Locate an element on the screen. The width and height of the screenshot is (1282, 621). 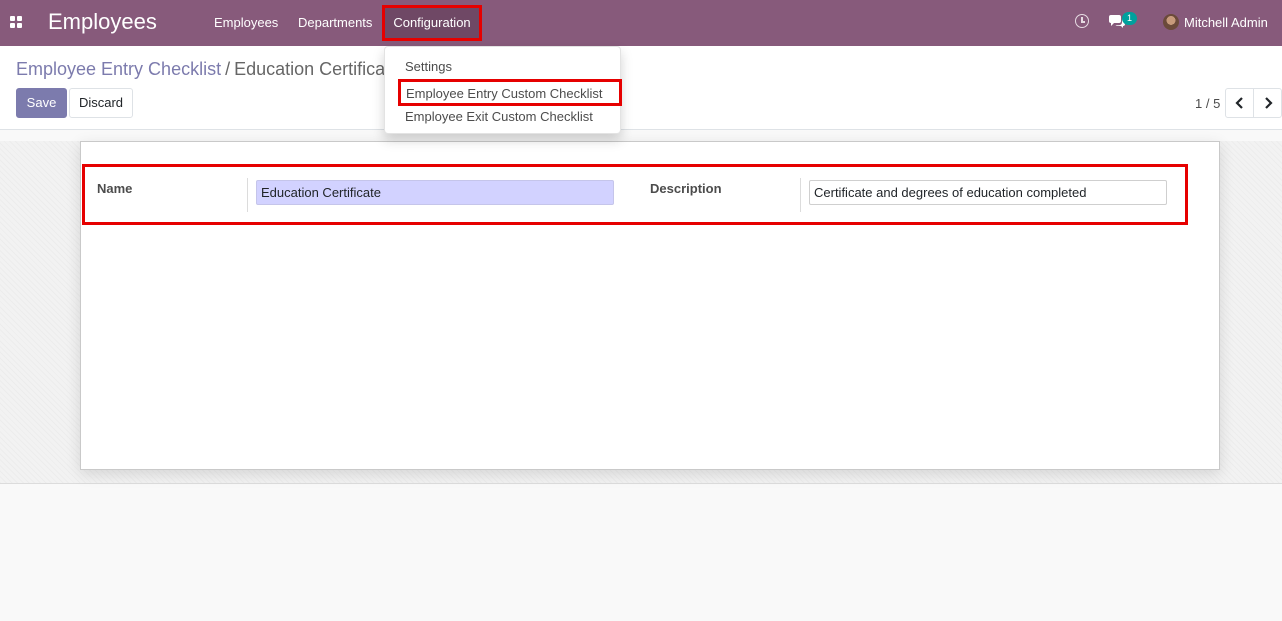
name-field: Education Certificate is located at coordinates (435, 192).